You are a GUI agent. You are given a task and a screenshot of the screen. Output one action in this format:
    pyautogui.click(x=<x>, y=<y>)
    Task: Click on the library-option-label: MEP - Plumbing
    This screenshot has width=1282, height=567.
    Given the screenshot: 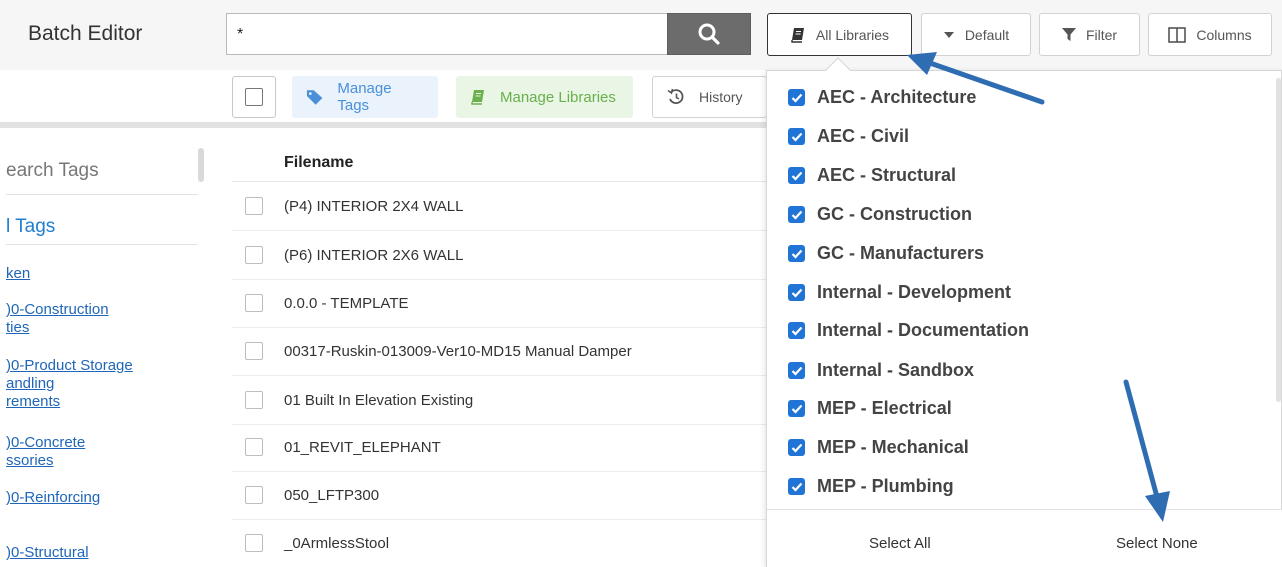 What is the action you would take?
    pyautogui.click(x=885, y=486)
    